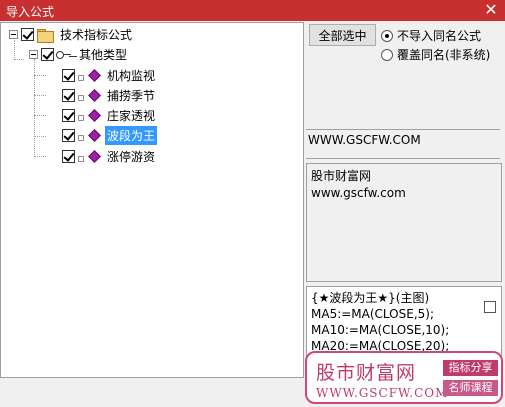 This screenshot has width=505, height=407. What do you see at coordinates (370, 298) in the screenshot?
I see `code-line: {★波段为王★}(主图)` at bounding box center [370, 298].